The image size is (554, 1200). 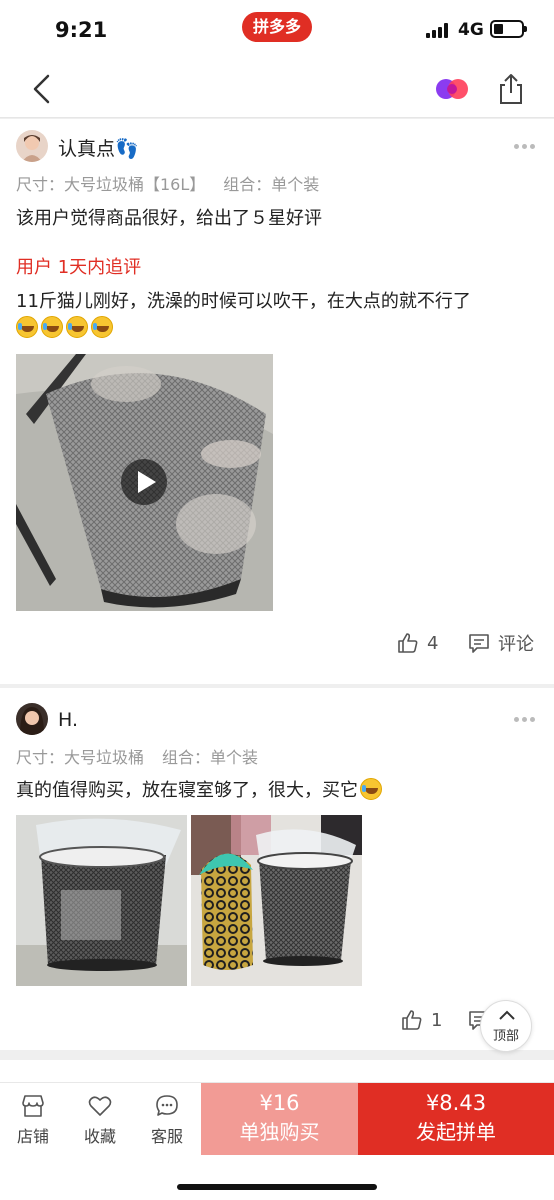 I want to click on network-type: 4G, so click(x=471, y=30).